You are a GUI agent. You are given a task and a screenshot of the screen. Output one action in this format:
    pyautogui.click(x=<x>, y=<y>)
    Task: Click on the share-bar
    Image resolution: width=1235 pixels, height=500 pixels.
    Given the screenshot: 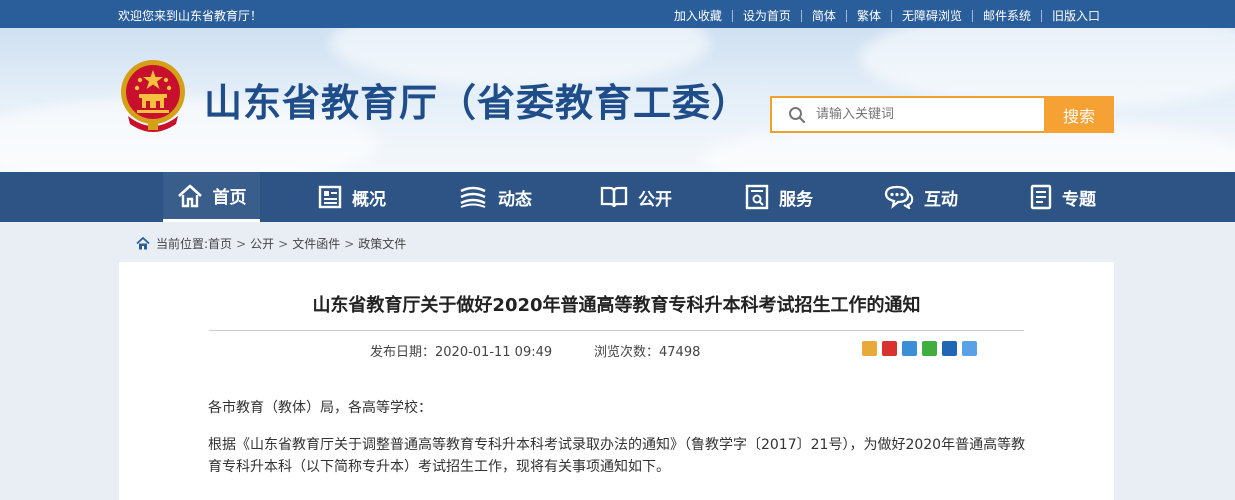 What is the action you would take?
    pyautogui.click(x=922, y=348)
    